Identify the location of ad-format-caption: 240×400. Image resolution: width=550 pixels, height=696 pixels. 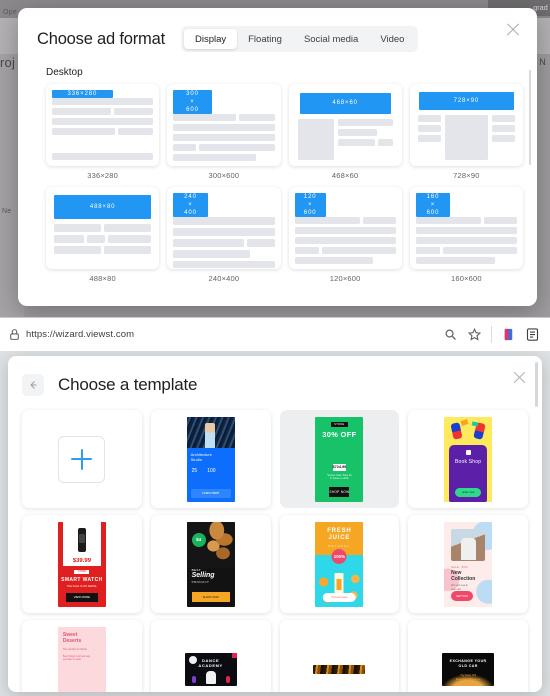
(224, 278).